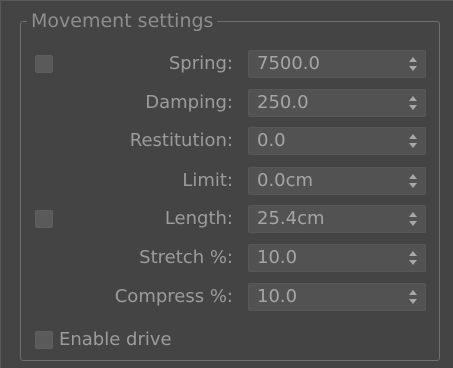 The width and height of the screenshot is (453, 368). What do you see at coordinates (337, 219) in the screenshot?
I see `length-spinner: 25.4cm` at bounding box center [337, 219].